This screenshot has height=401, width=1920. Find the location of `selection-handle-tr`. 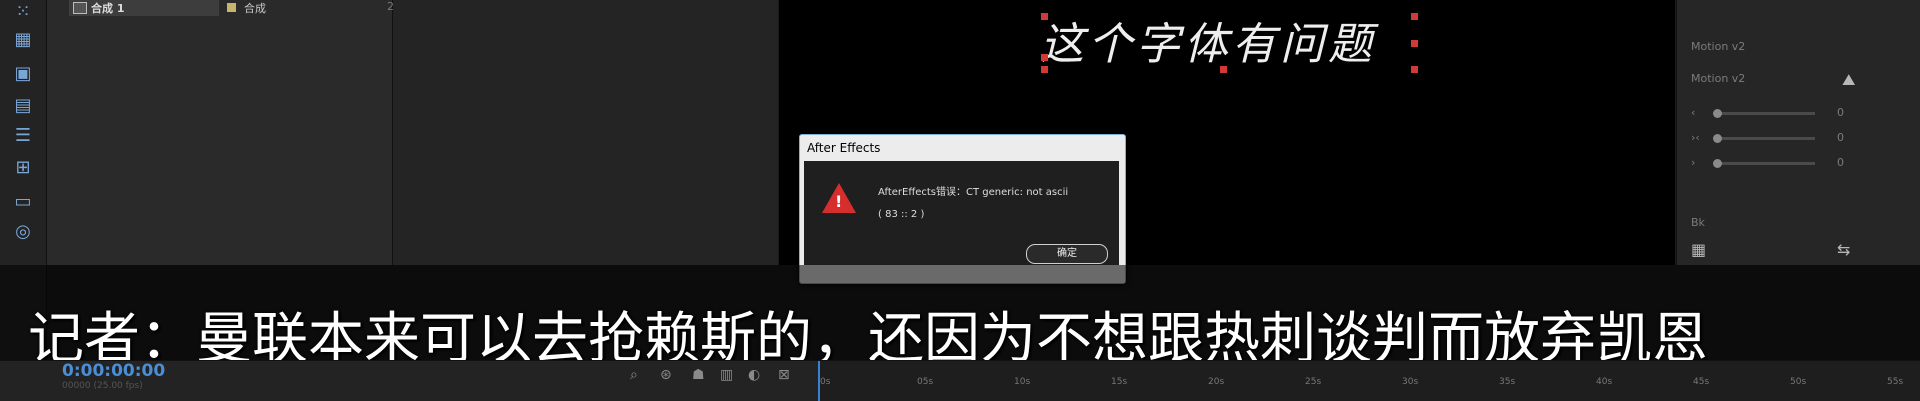

selection-handle-tr is located at coordinates (1414, 16).